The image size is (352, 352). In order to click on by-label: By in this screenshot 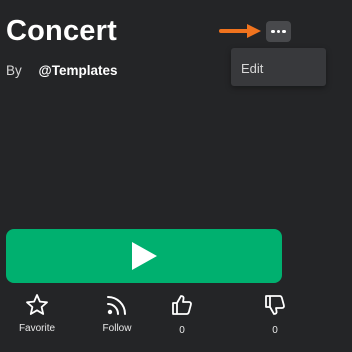, I will do `click(14, 70)`.